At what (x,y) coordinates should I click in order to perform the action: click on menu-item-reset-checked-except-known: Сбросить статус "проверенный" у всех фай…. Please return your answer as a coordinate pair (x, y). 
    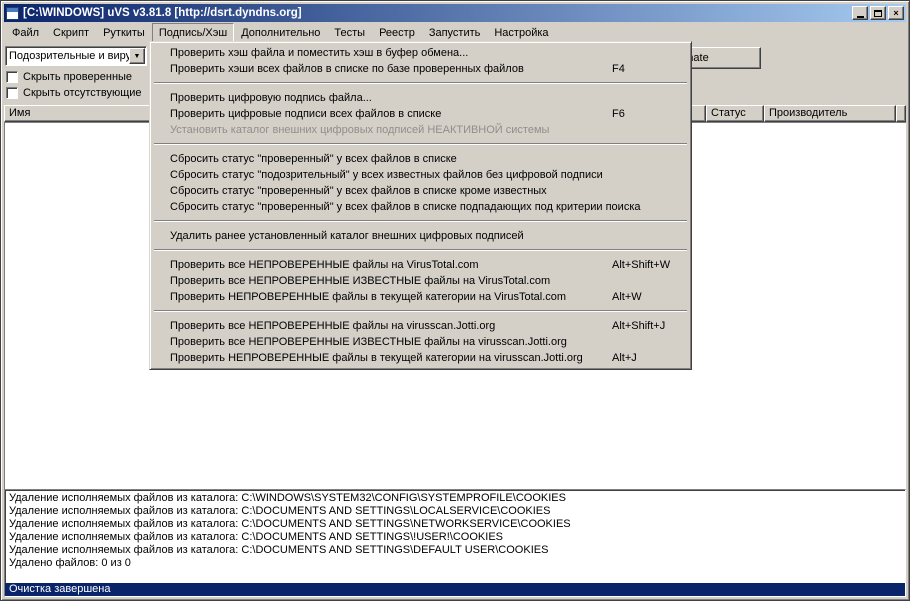
    Looking at the image, I should click on (420, 191).